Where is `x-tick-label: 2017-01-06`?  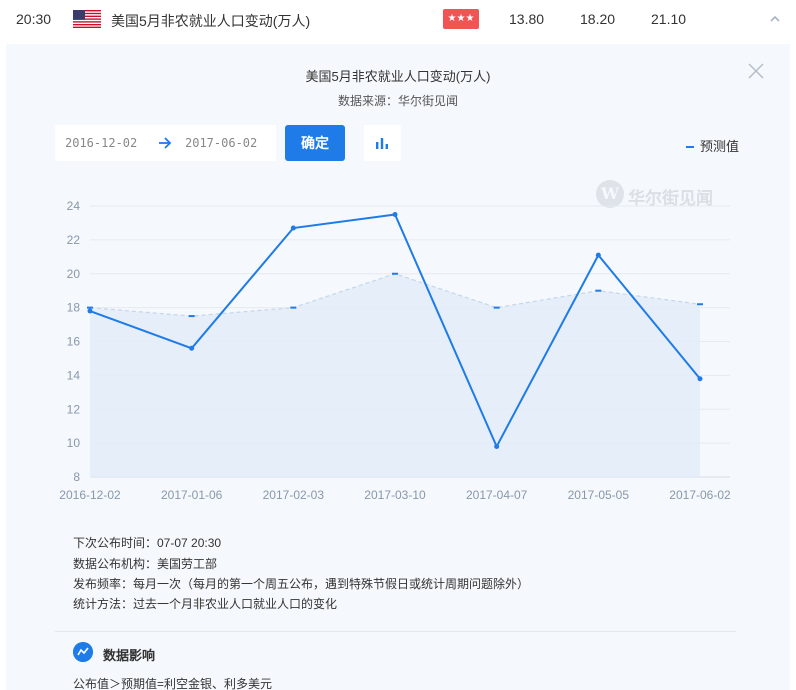 x-tick-label: 2017-01-06 is located at coordinates (192, 495).